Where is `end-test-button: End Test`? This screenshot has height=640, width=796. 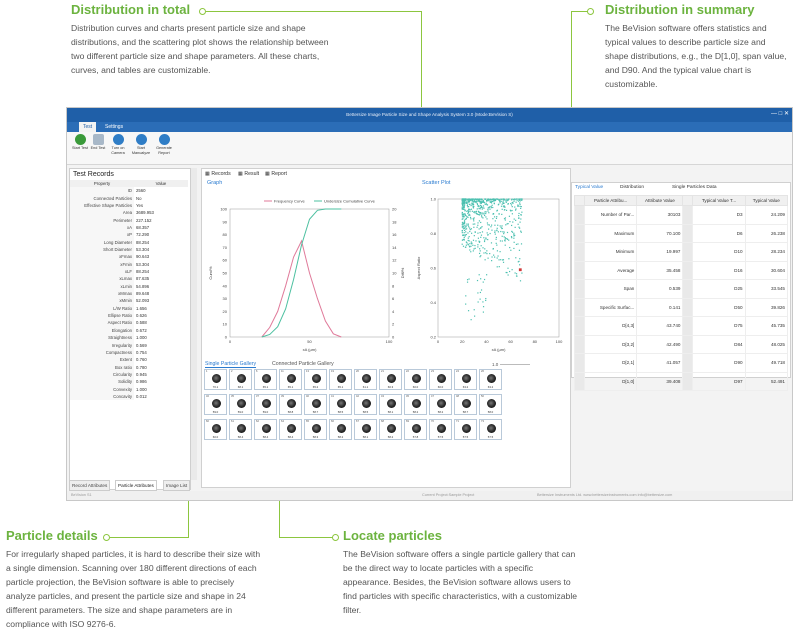 end-test-button: End Test is located at coordinates (98, 142).